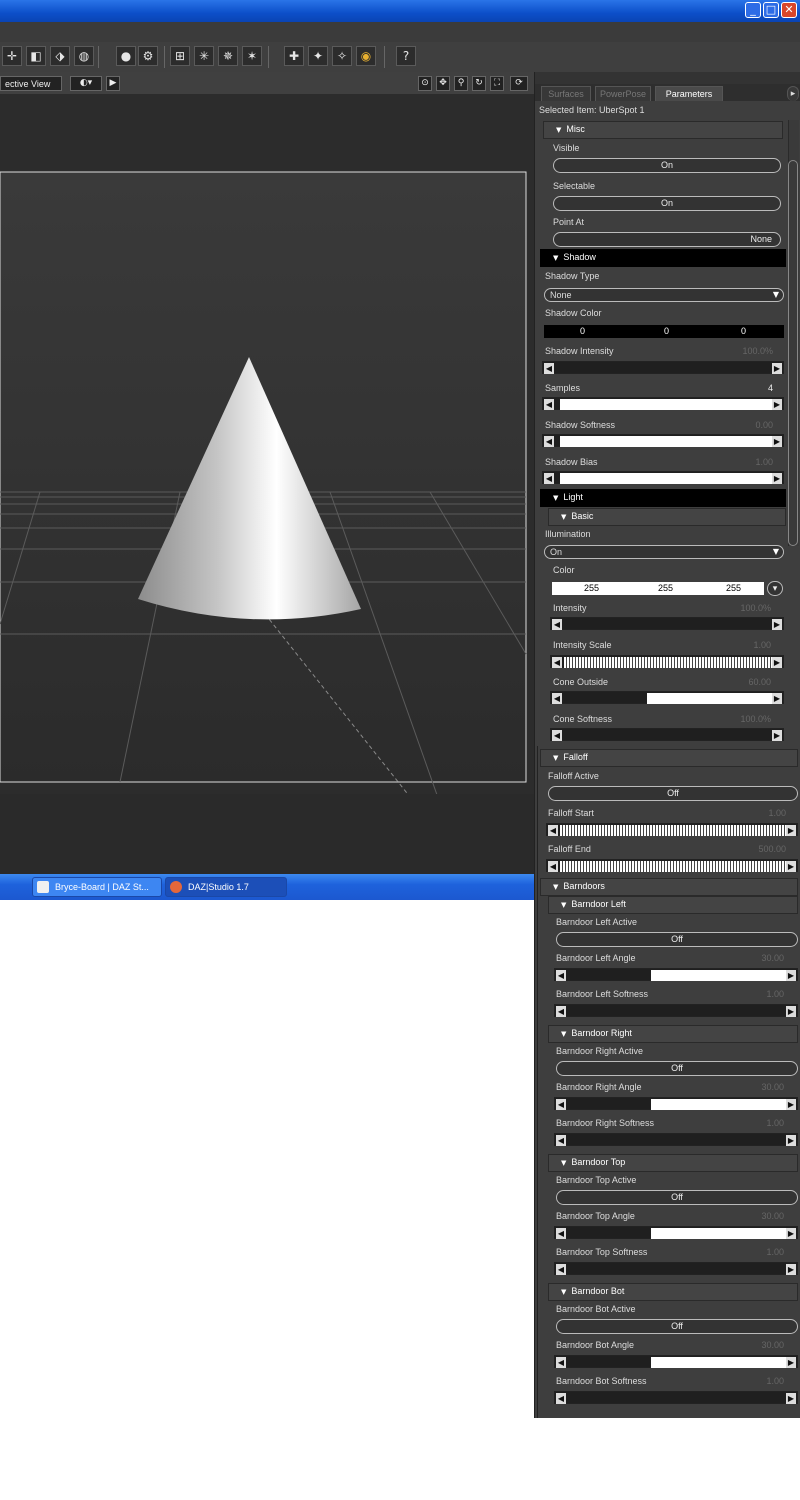 This screenshot has height=1500, width=800. What do you see at coordinates (497, 83) in the screenshot?
I see `frame-icon: ⛶` at bounding box center [497, 83].